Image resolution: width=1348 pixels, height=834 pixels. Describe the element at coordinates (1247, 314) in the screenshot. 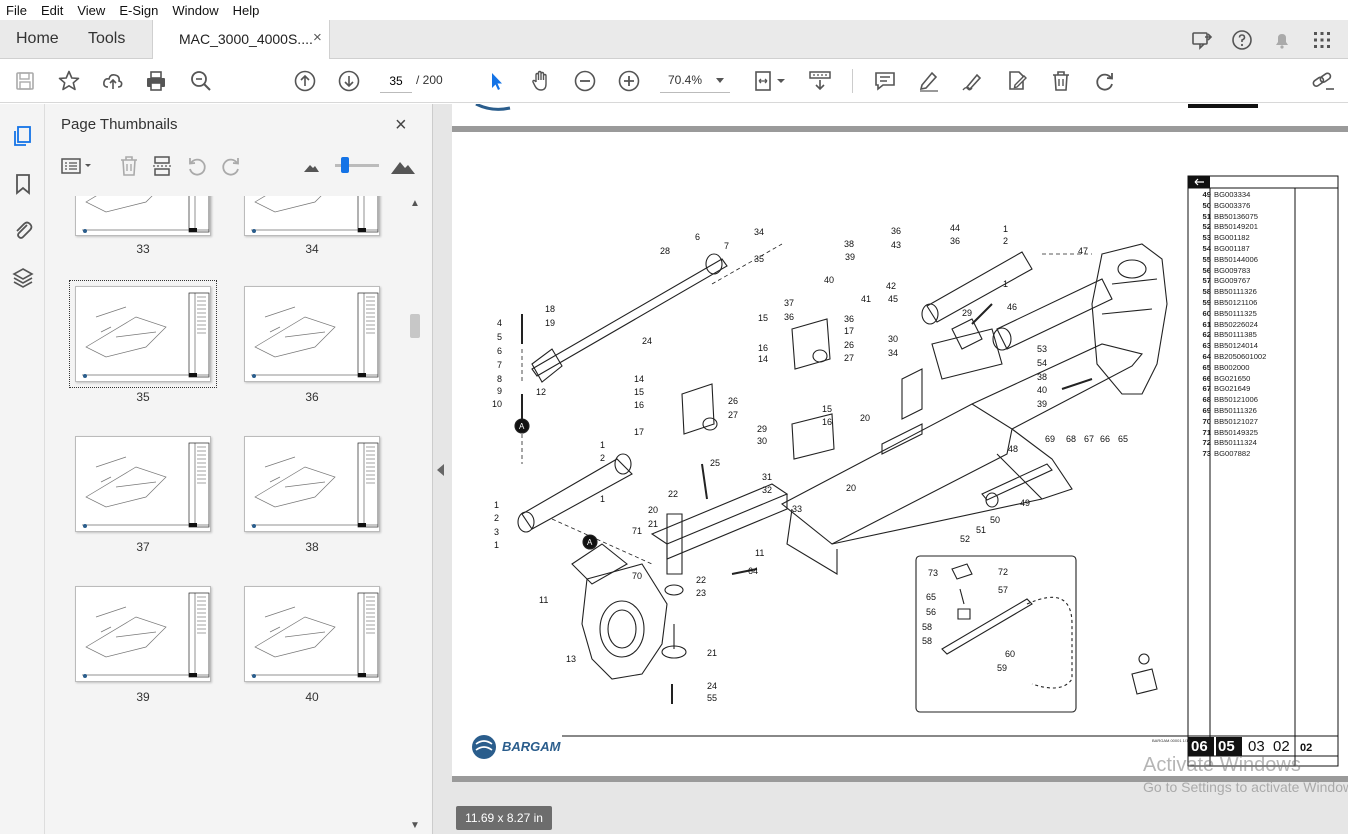

I see `parts-list-row: 60 BB50111325` at that location.